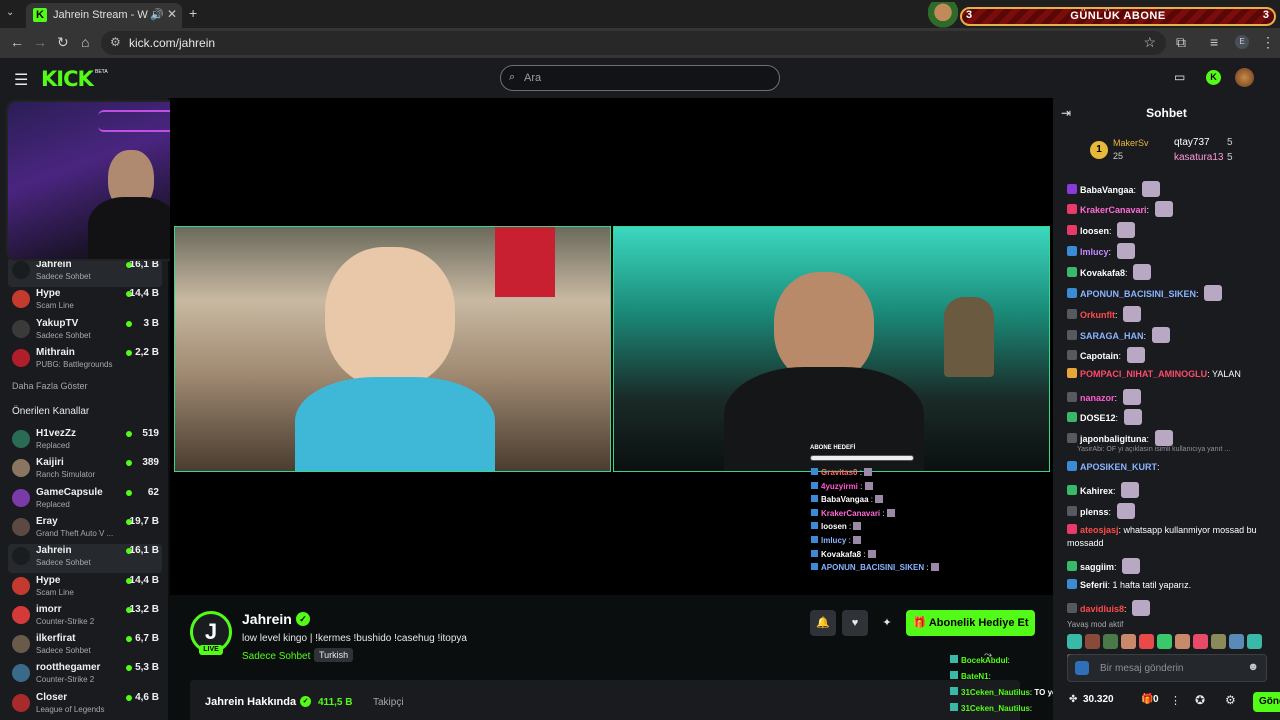  Describe the element at coordinates (1181, 42) in the screenshot. I see `extensions-icon: ⧉` at that location.